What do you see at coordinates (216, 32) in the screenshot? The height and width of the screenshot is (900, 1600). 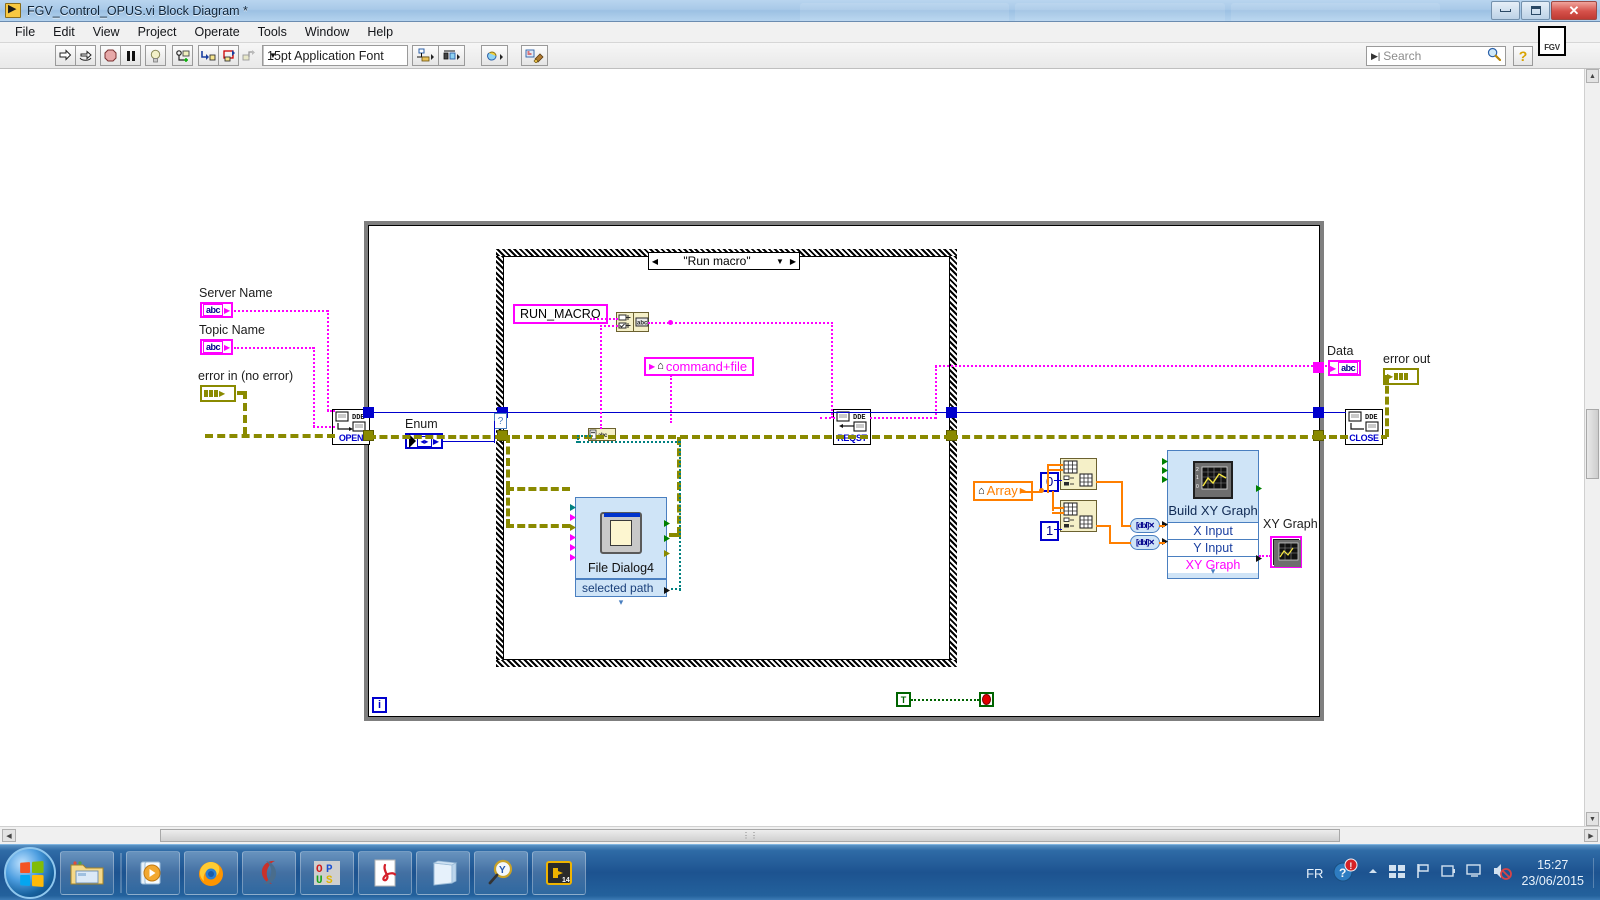 I see `menu-item-operate: Operate` at bounding box center [216, 32].